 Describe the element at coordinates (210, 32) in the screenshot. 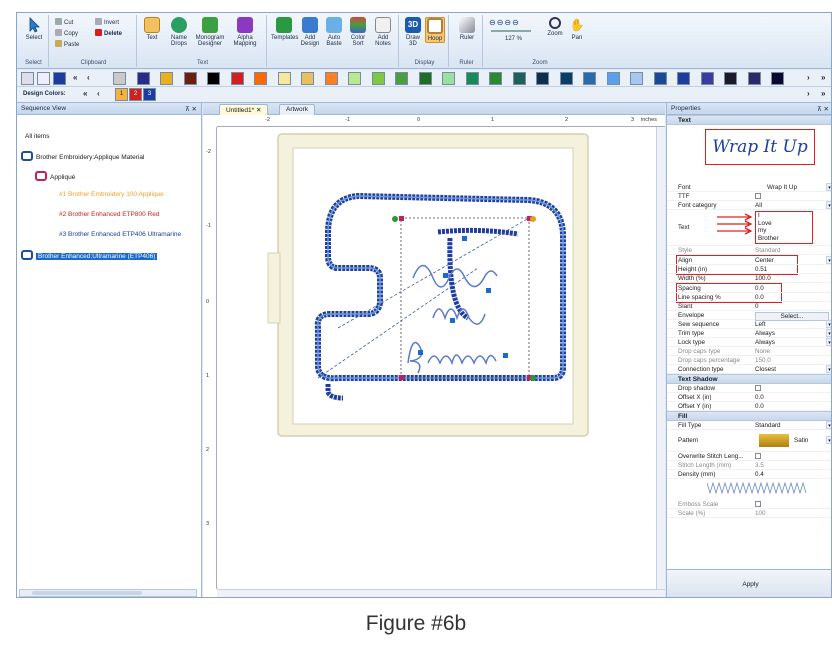

I see `monogram-designer-button: Monogram Designer` at that location.